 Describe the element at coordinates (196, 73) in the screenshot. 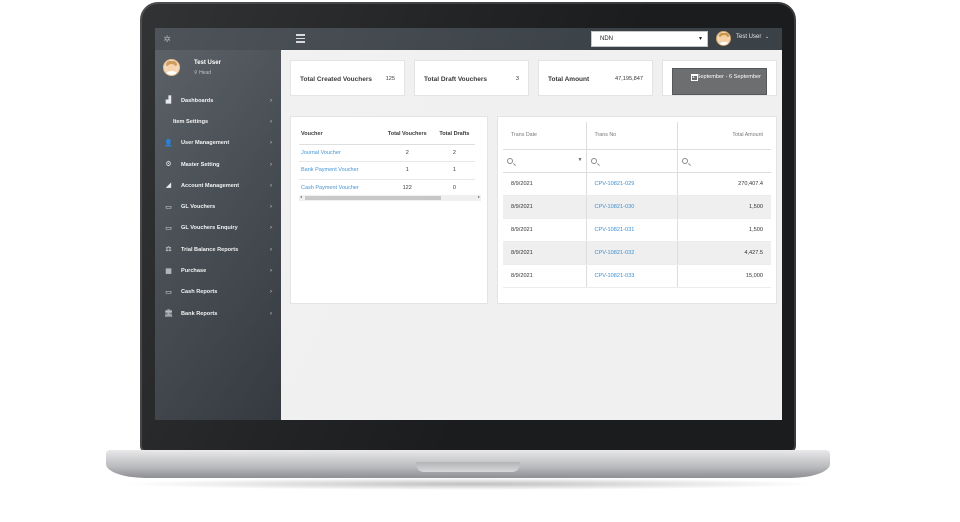

I see `location-pin-icon: ⚲` at that location.